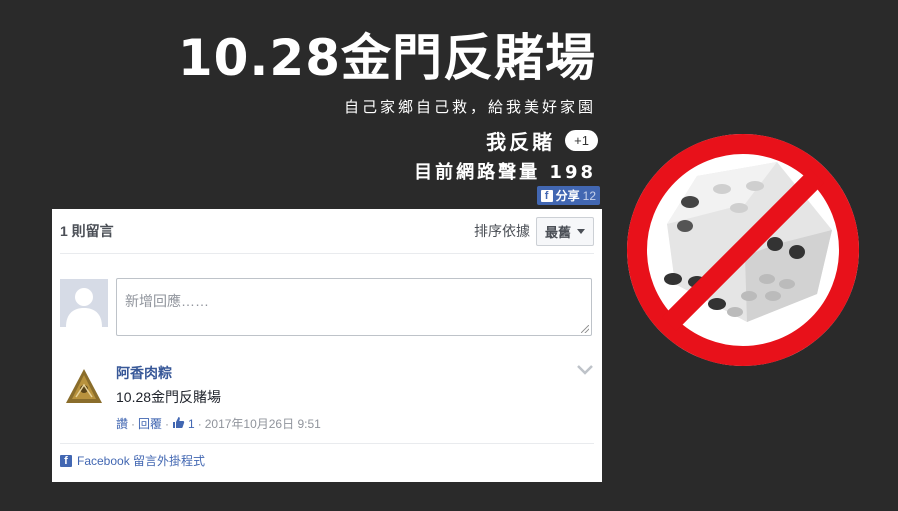 This screenshot has width=898, height=511. I want to click on share-count: 12, so click(589, 195).